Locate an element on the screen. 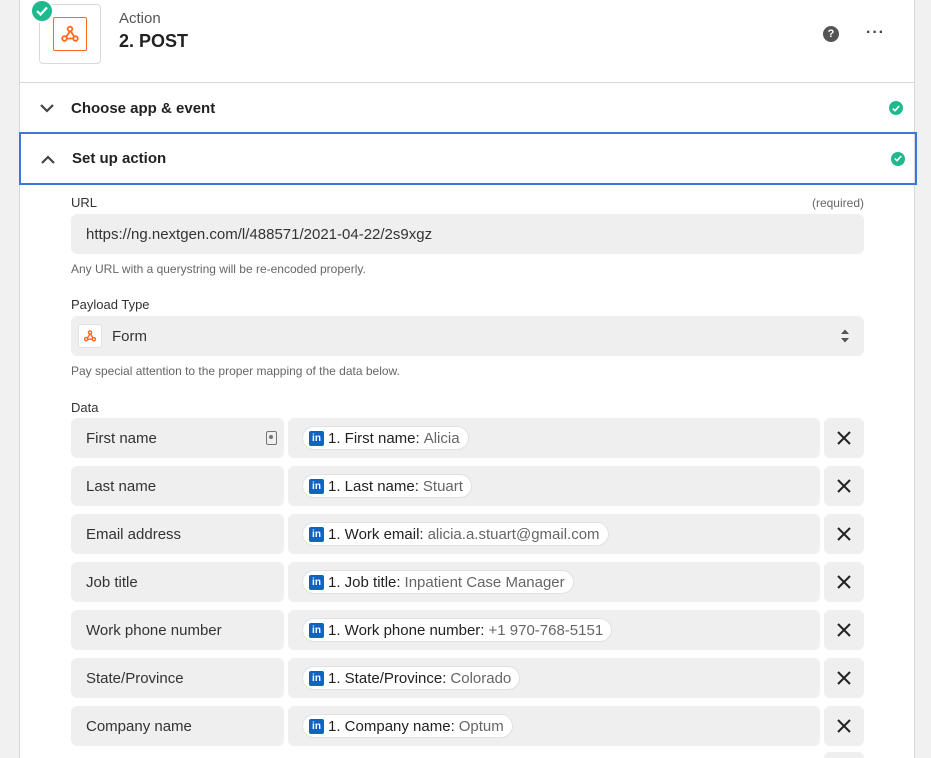  data-key-input: Job title is located at coordinates (177, 582).